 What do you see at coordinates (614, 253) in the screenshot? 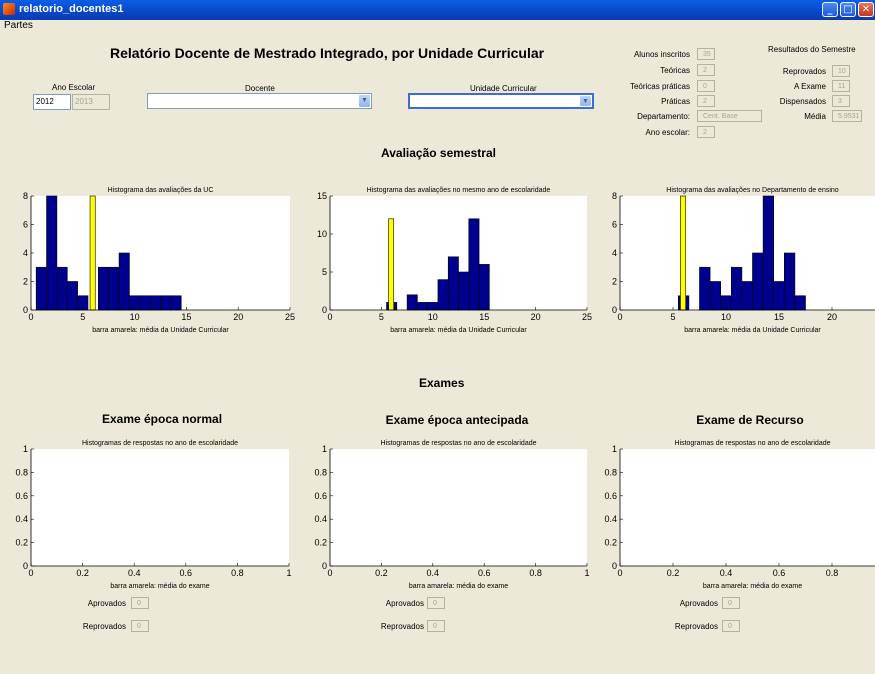
I see `y-tick-label: 4` at bounding box center [614, 253].